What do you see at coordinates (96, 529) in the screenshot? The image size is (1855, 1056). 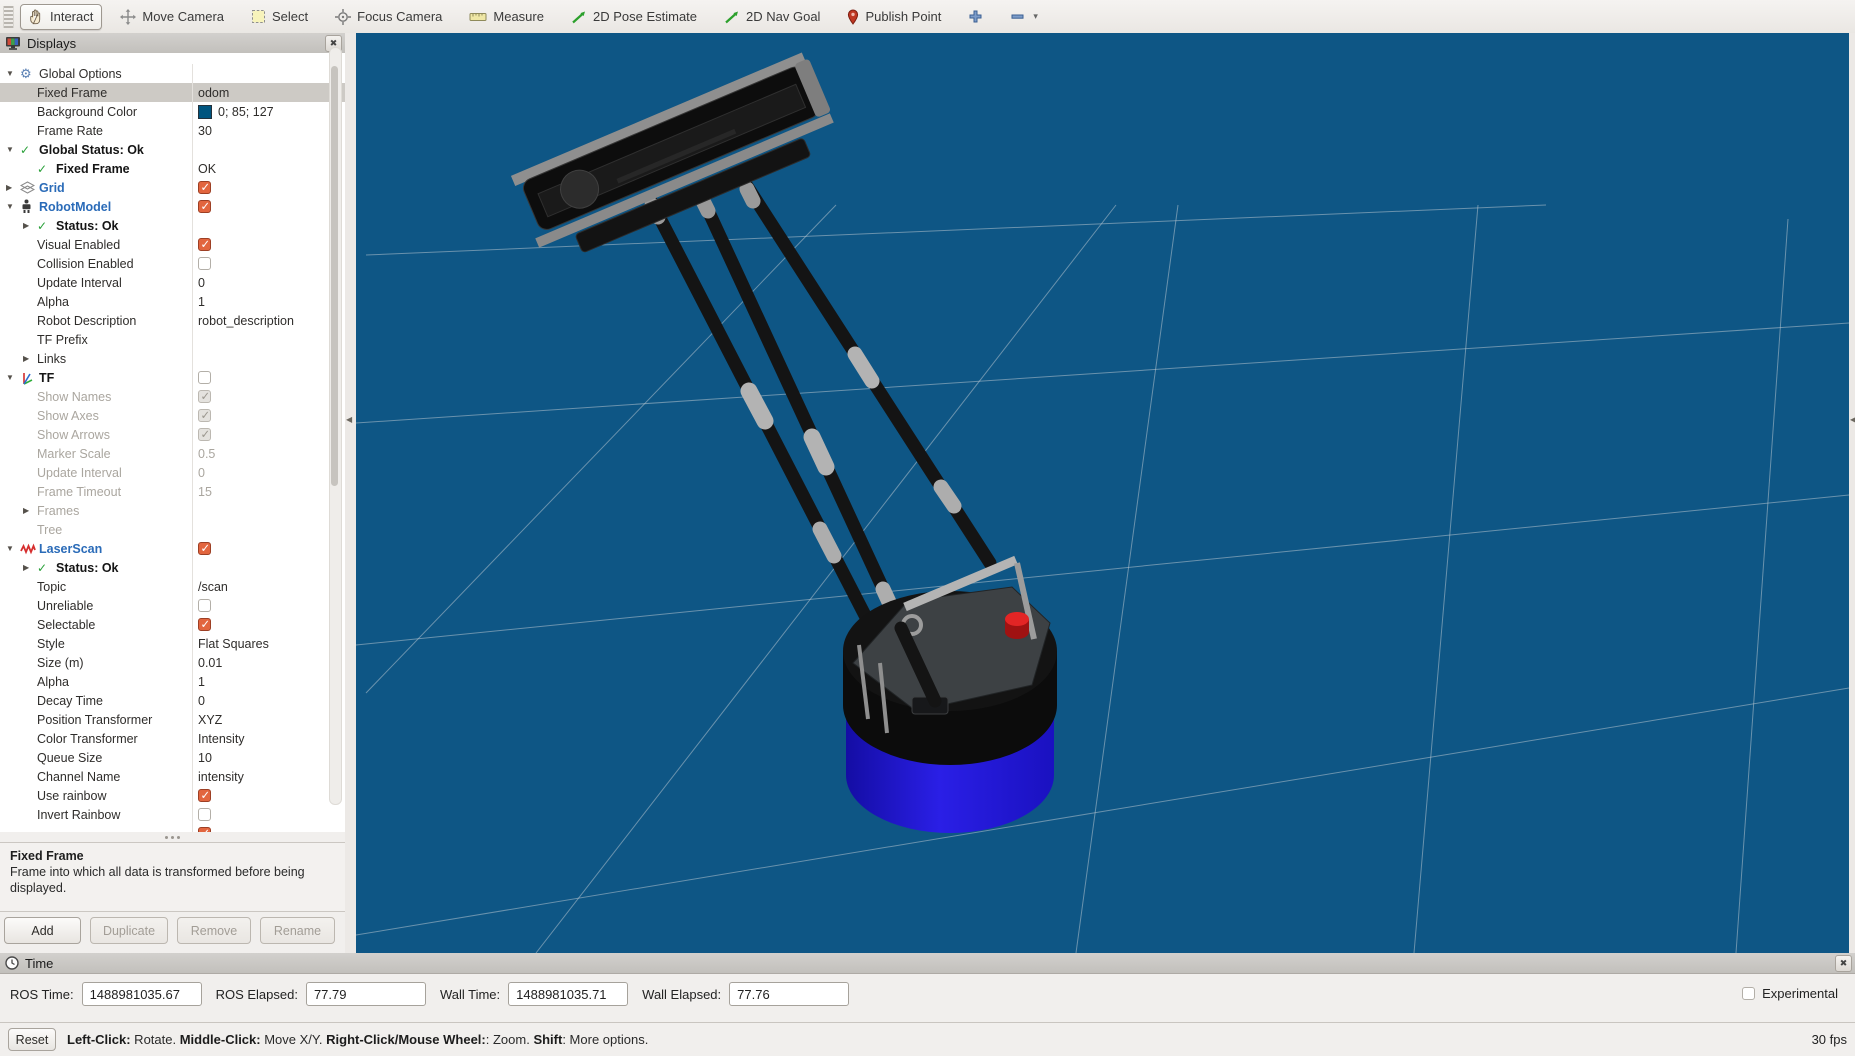 I see `property-name-cell: Tree` at bounding box center [96, 529].